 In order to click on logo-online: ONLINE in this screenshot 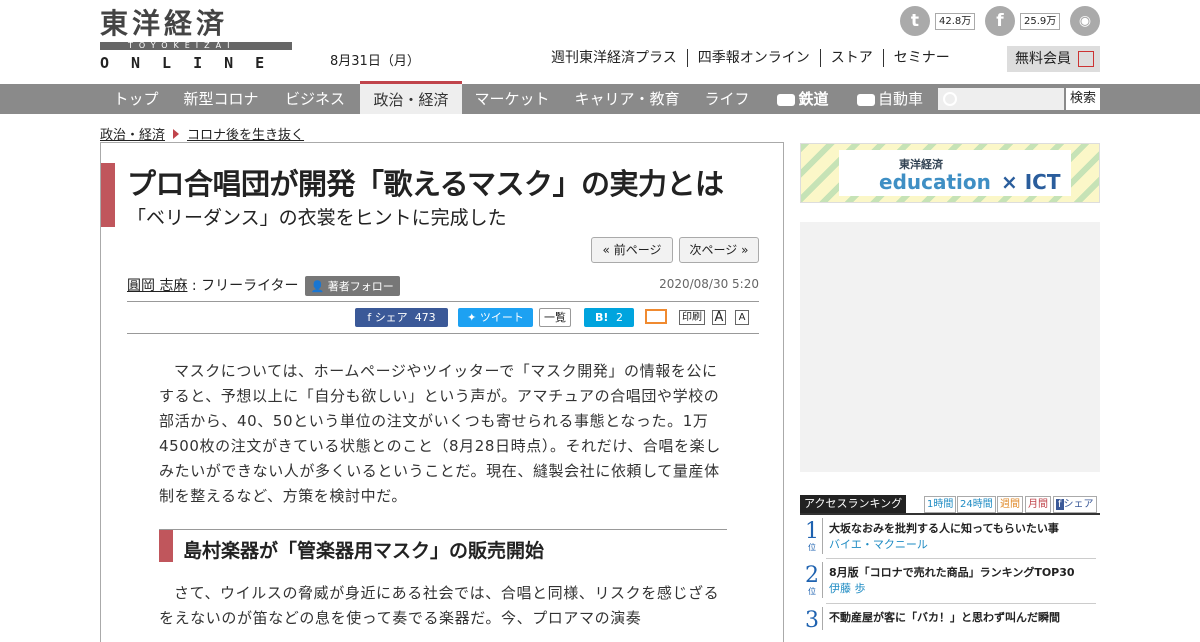, I will do `click(193, 63)`.